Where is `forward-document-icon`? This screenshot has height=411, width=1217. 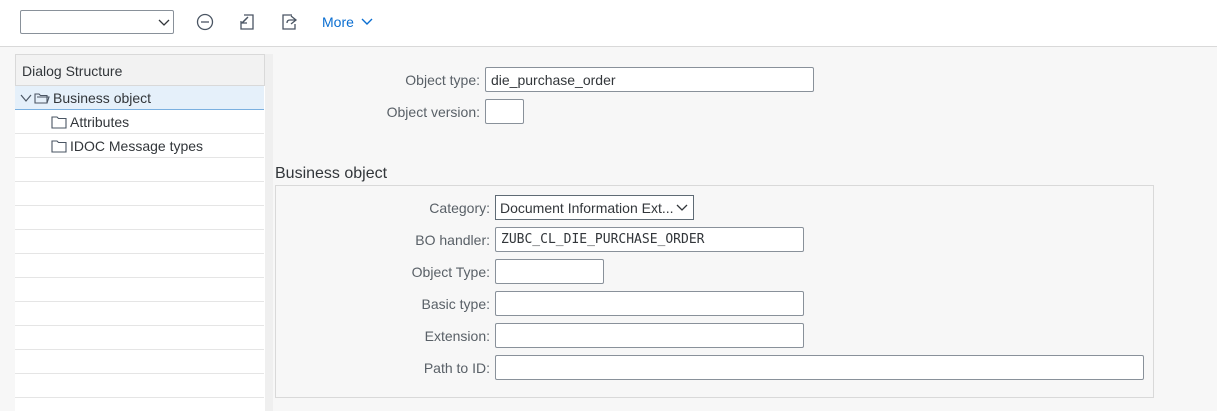
forward-document-icon is located at coordinates (289, 22).